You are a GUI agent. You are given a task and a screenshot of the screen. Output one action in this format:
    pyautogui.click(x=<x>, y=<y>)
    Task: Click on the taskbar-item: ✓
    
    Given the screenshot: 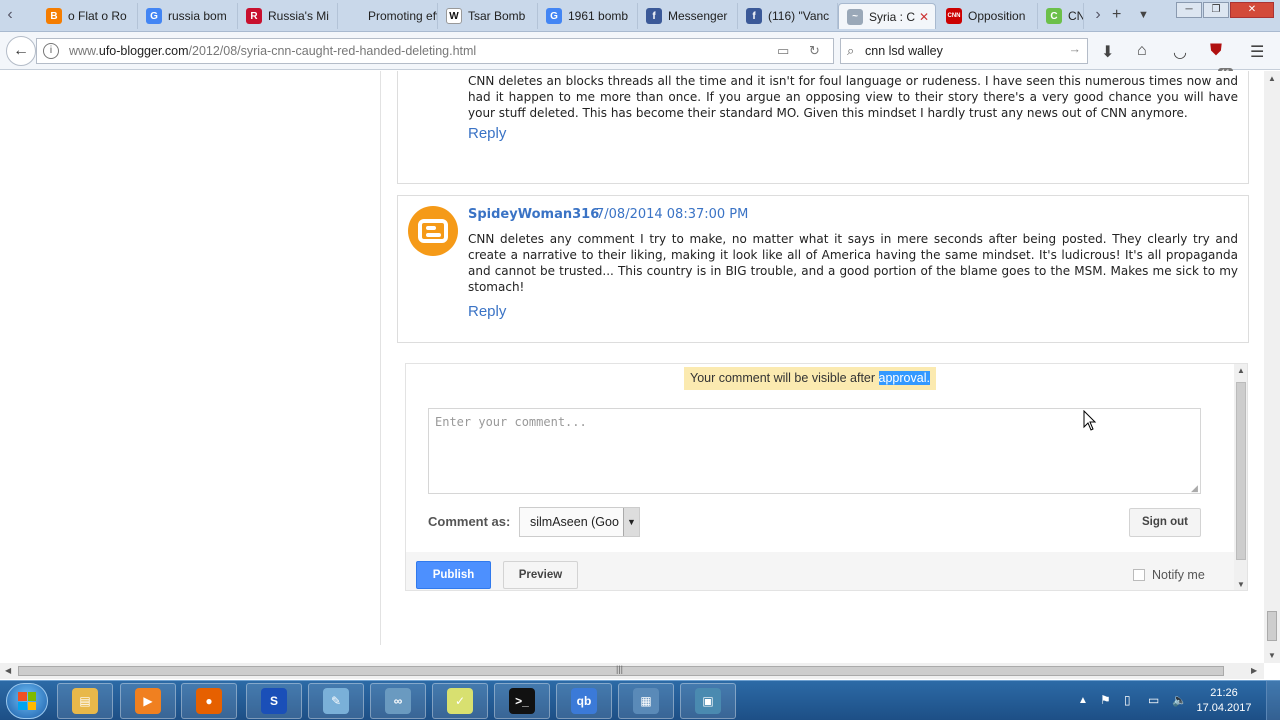 What is the action you would take?
    pyautogui.click(x=460, y=701)
    